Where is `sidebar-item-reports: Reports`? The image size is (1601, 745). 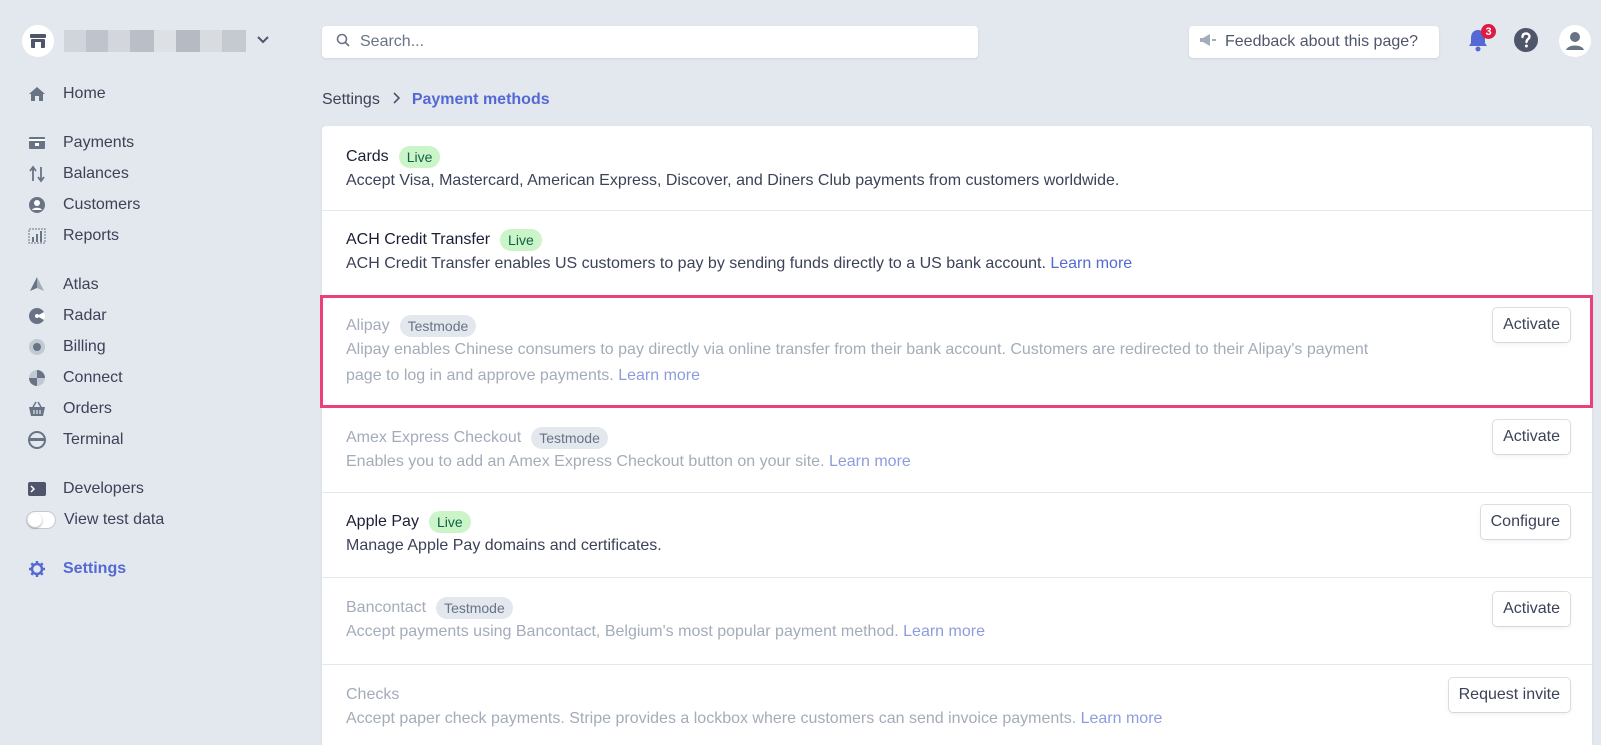
sidebar-item-reports: Reports is located at coordinates (72, 236).